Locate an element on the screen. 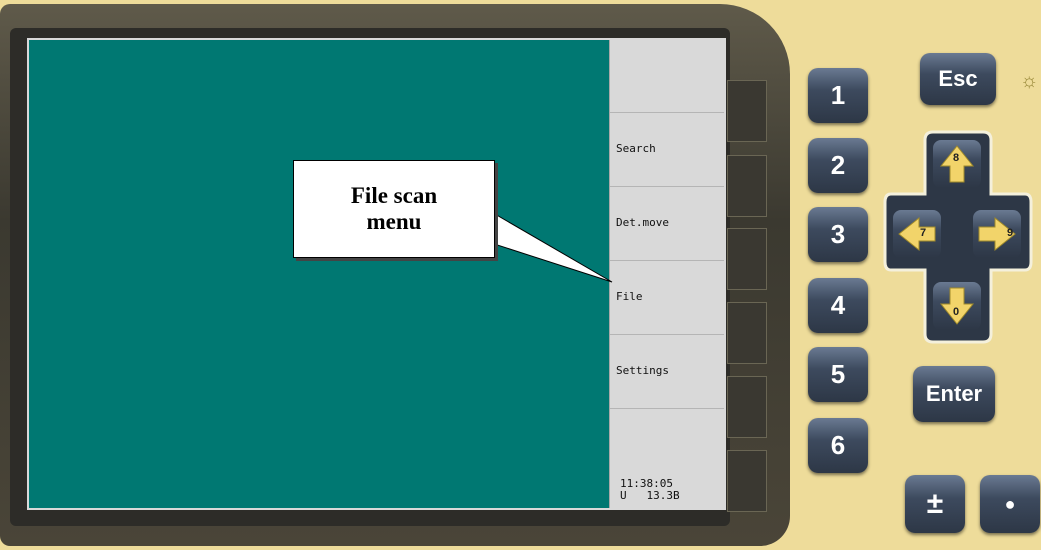  callout-box: File scan menu is located at coordinates (394, 209).